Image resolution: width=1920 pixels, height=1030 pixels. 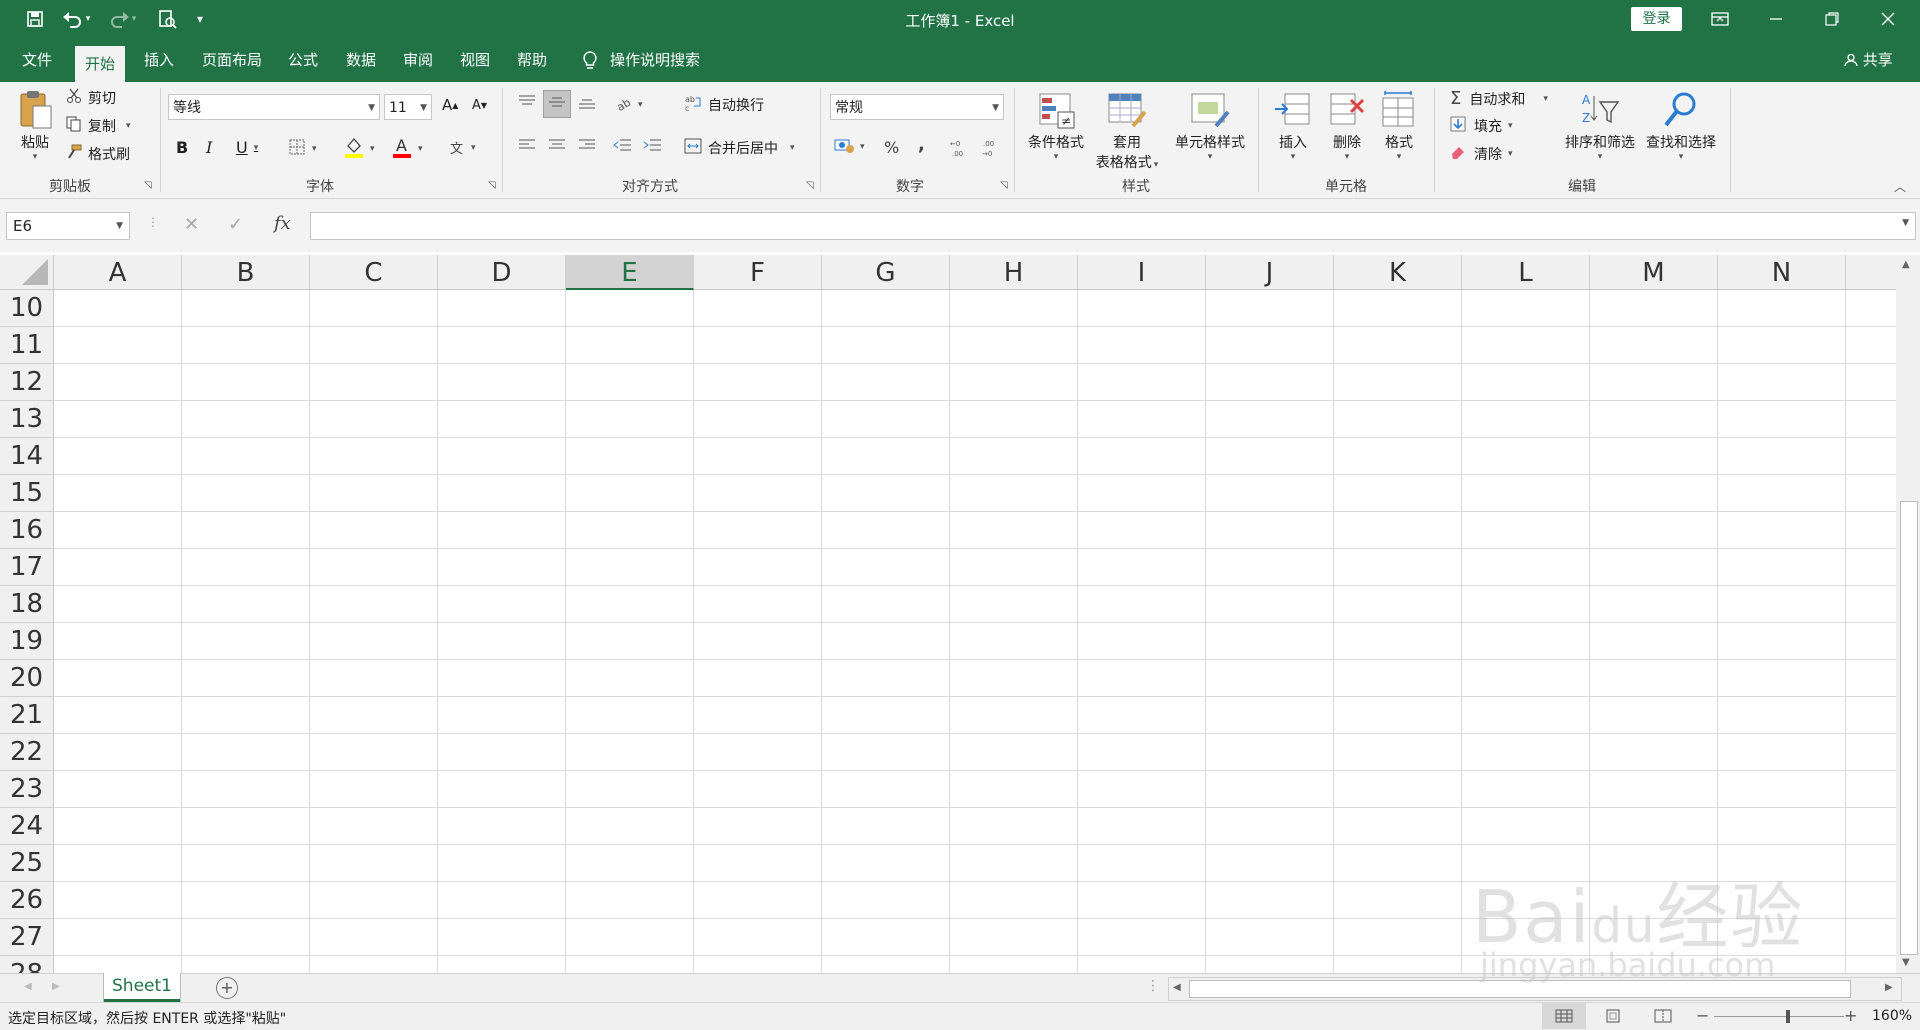 I want to click on copy-dropdown-icon: ▾, so click(x=128, y=126).